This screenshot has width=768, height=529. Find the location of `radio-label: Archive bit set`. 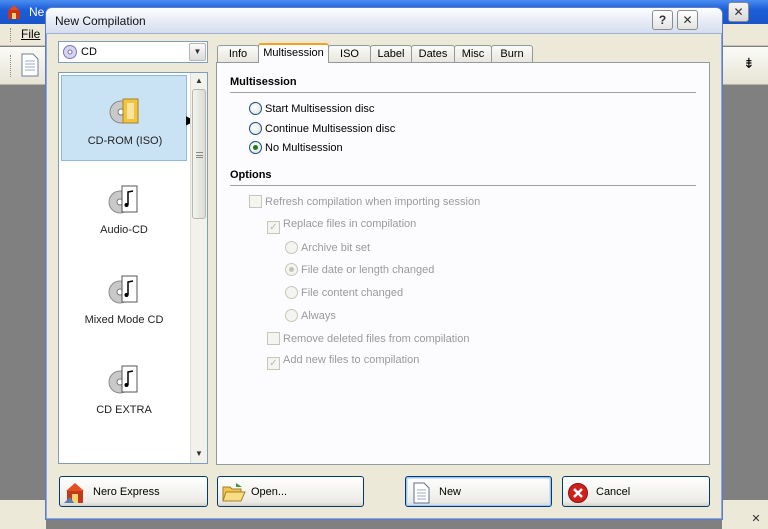

radio-label: Archive bit set is located at coordinates (336, 248).